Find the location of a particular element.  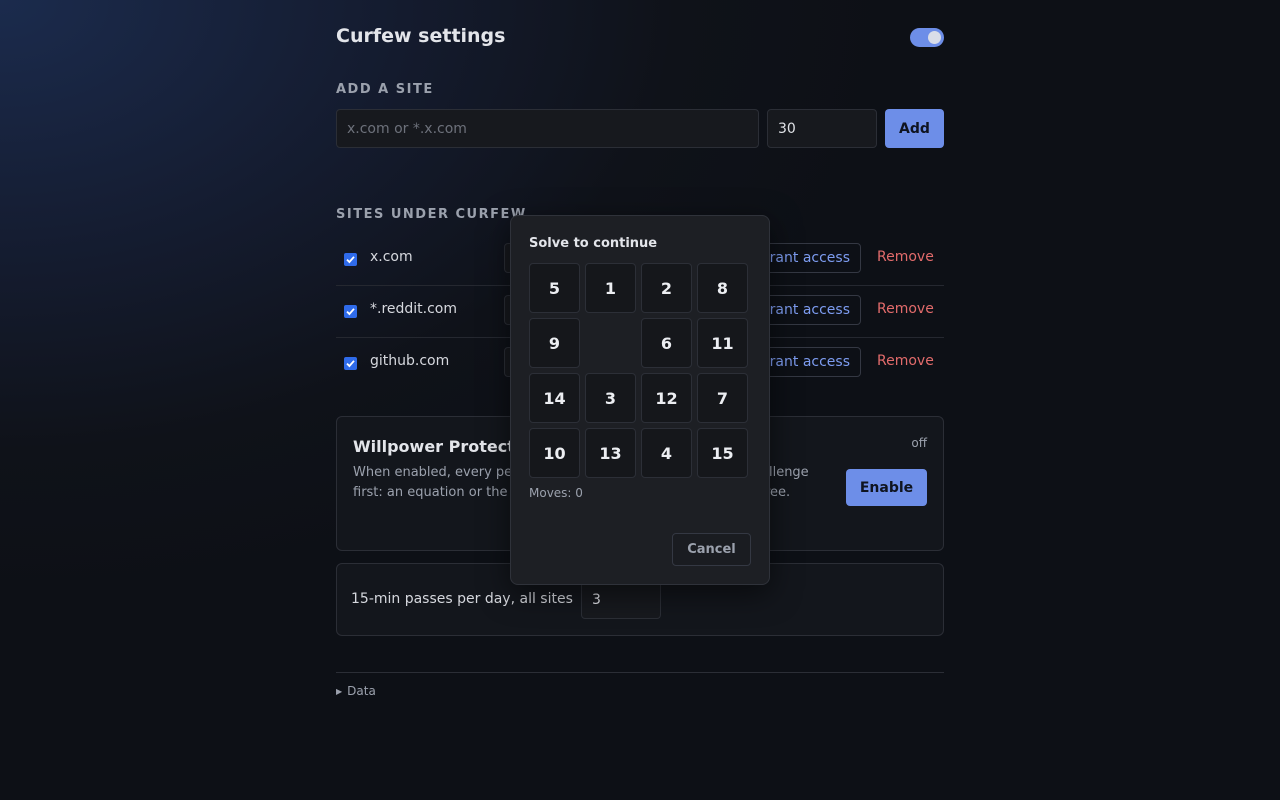

willpower-status: off is located at coordinates (919, 443).